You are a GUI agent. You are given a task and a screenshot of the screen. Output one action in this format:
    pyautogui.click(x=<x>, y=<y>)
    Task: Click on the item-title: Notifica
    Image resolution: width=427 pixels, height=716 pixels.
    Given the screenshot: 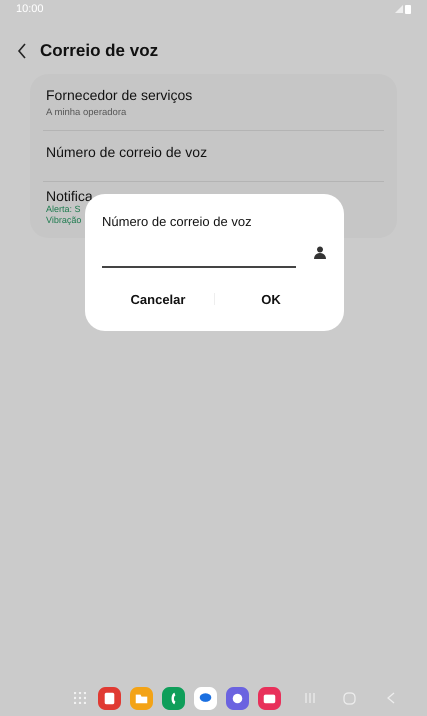 What is the action you would take?
    pyautogui.click(x=69, y=196)
    